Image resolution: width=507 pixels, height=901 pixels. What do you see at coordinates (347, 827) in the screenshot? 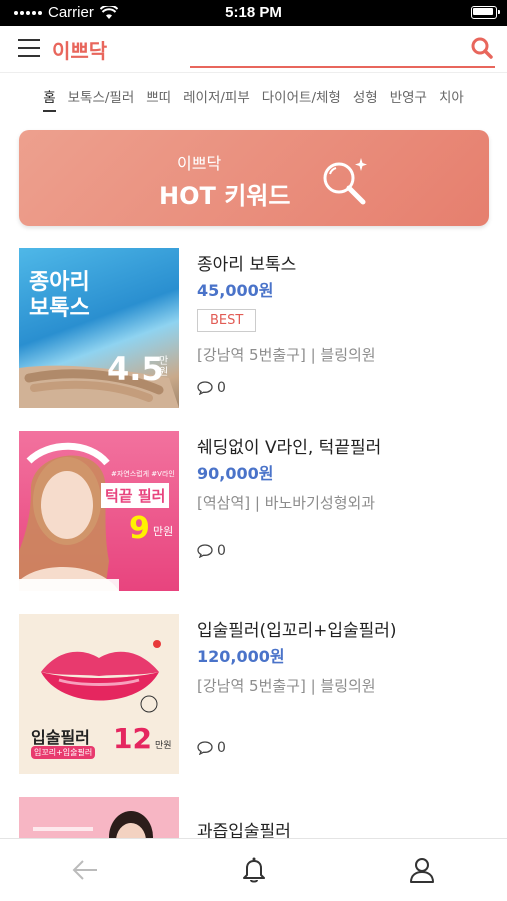
I see `product-title: 과즙입술필러` at bounding box center [347, 827].